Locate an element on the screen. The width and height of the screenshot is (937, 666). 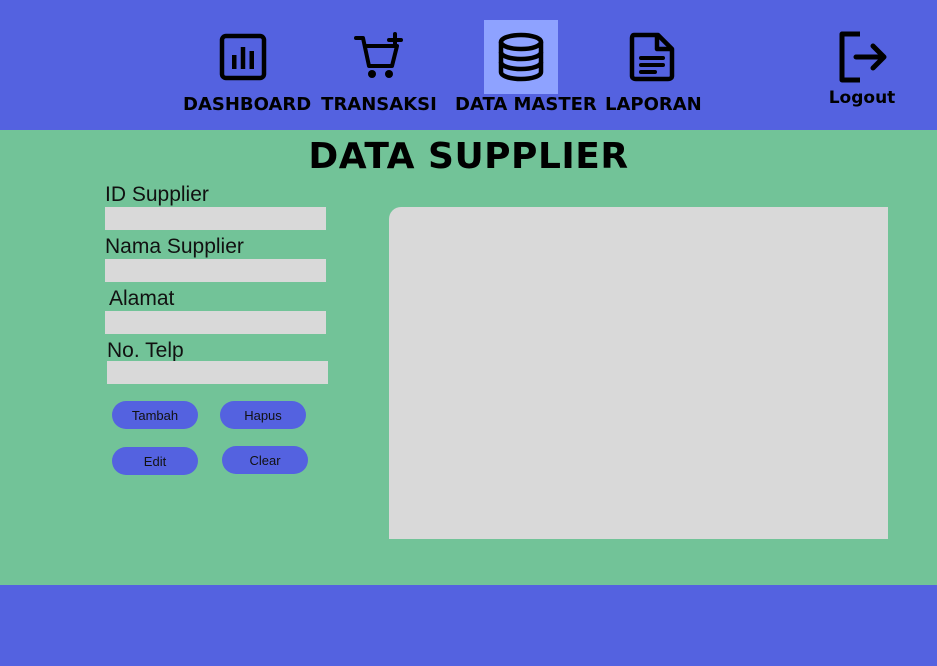
nav-item-dashboard: DASHBOARD is located at coordinates (247, 70).